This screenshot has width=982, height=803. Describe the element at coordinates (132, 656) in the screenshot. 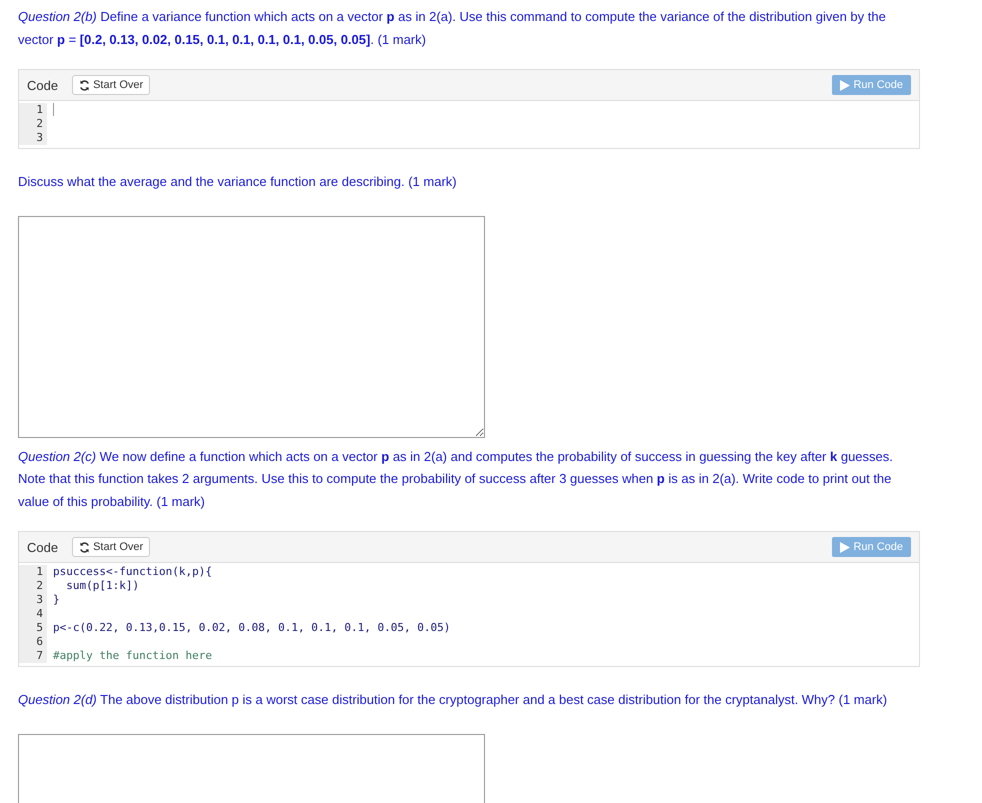

I see `code-line: #apply the function here` at that location.